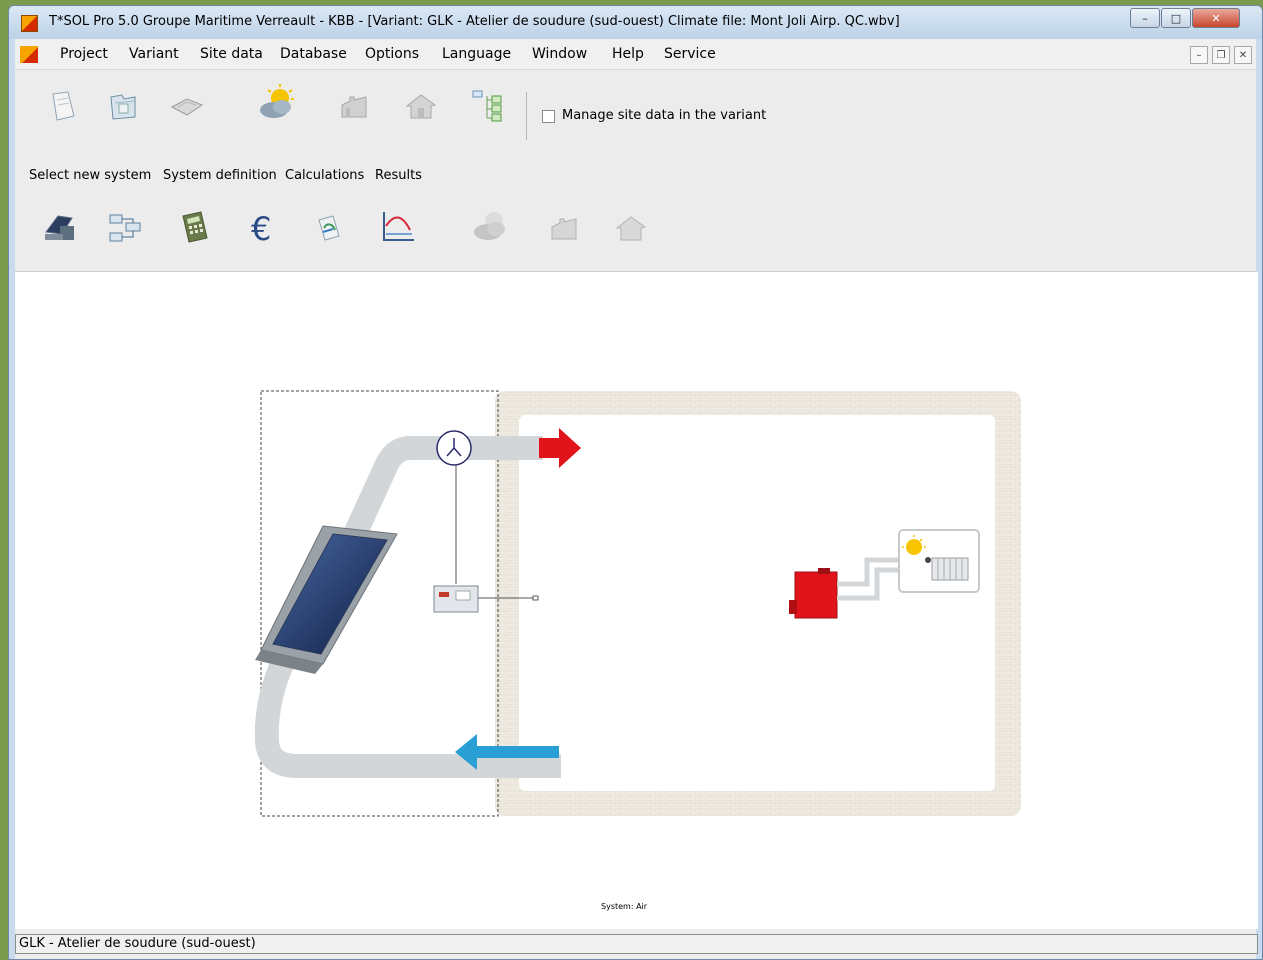  Describe the element at coordinates (123, 106) in the screenshot. I see `open-project-icon` at that location.